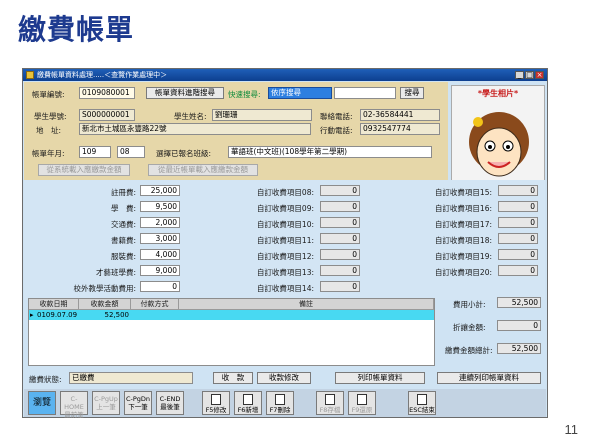 This screenshot has width=590, height=443. What do you see at coordinates (48, 153) in the screenshot?
I see `bill-ym-label: 帳單年月:` at bounding box center [48, 153].